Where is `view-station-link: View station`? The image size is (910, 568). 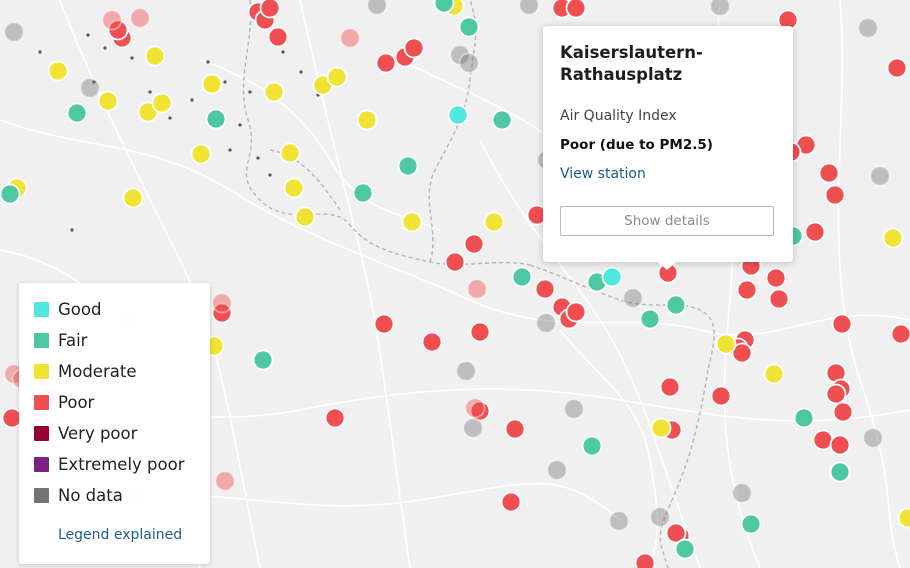 view-station-link: View station is located at coordinates (603, 174).